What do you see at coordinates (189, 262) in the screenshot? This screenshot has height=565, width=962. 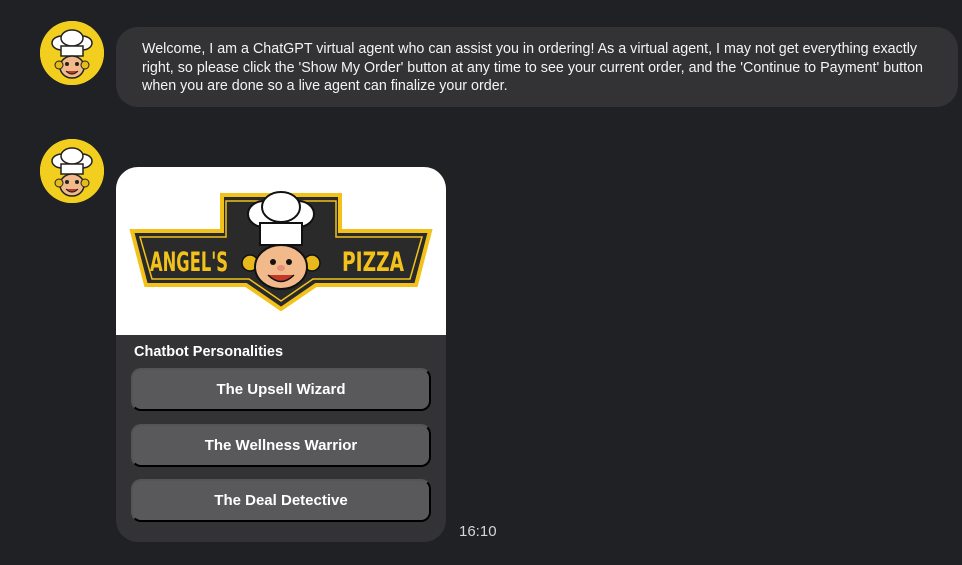 I see `logo-left-text: ANGEL'S` at bounding box center [189, 262].